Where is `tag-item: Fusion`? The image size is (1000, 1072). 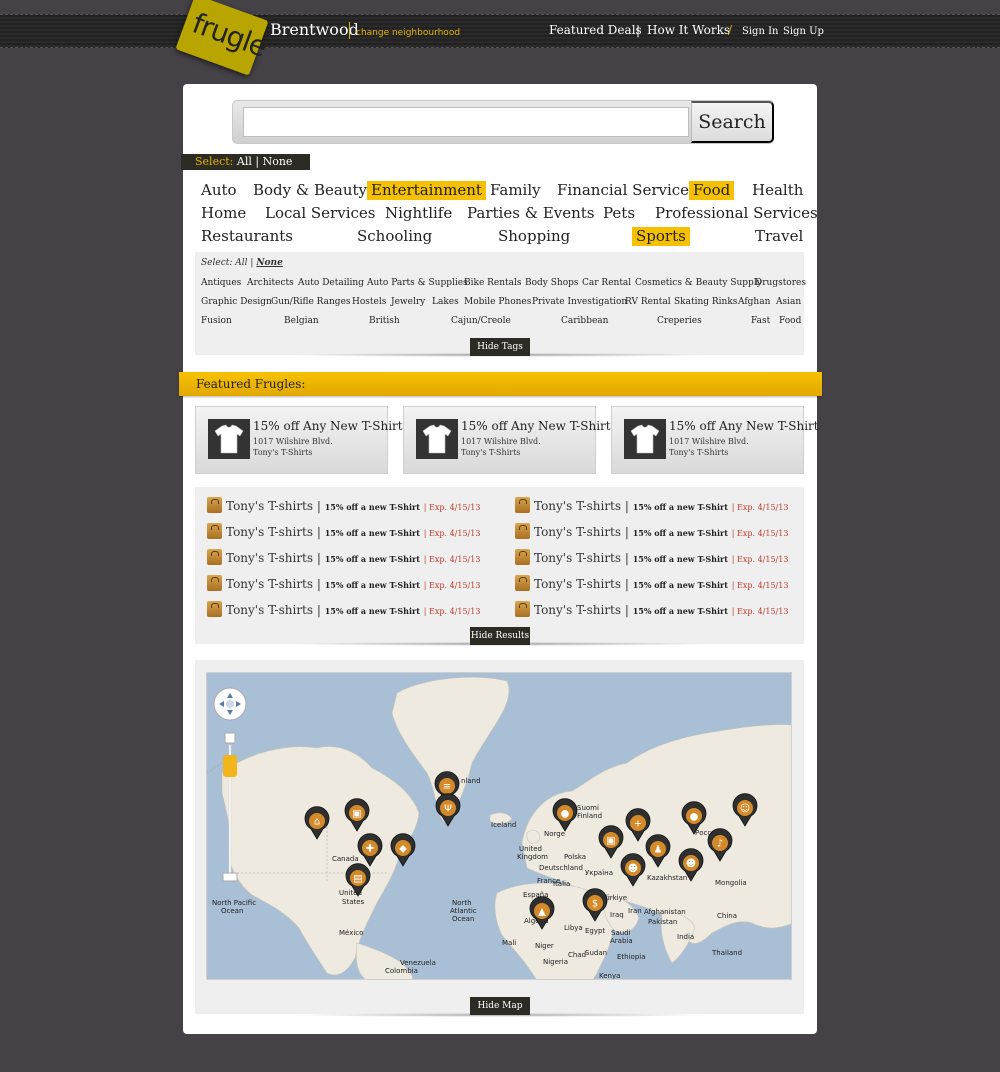
tag-item: Fusion is located at coordinates (216, 321).